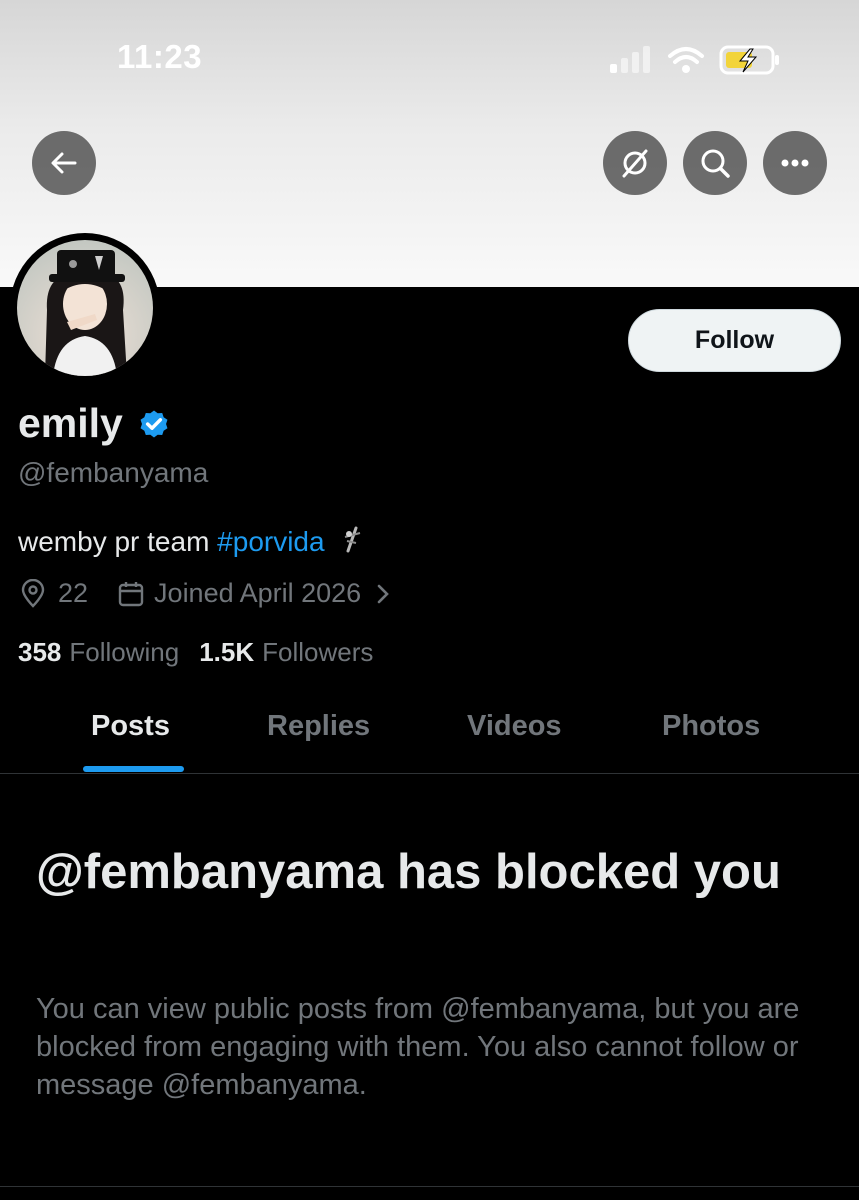  I want to click on profile-bio: wemby pr team #porvida, so click(192, 541).